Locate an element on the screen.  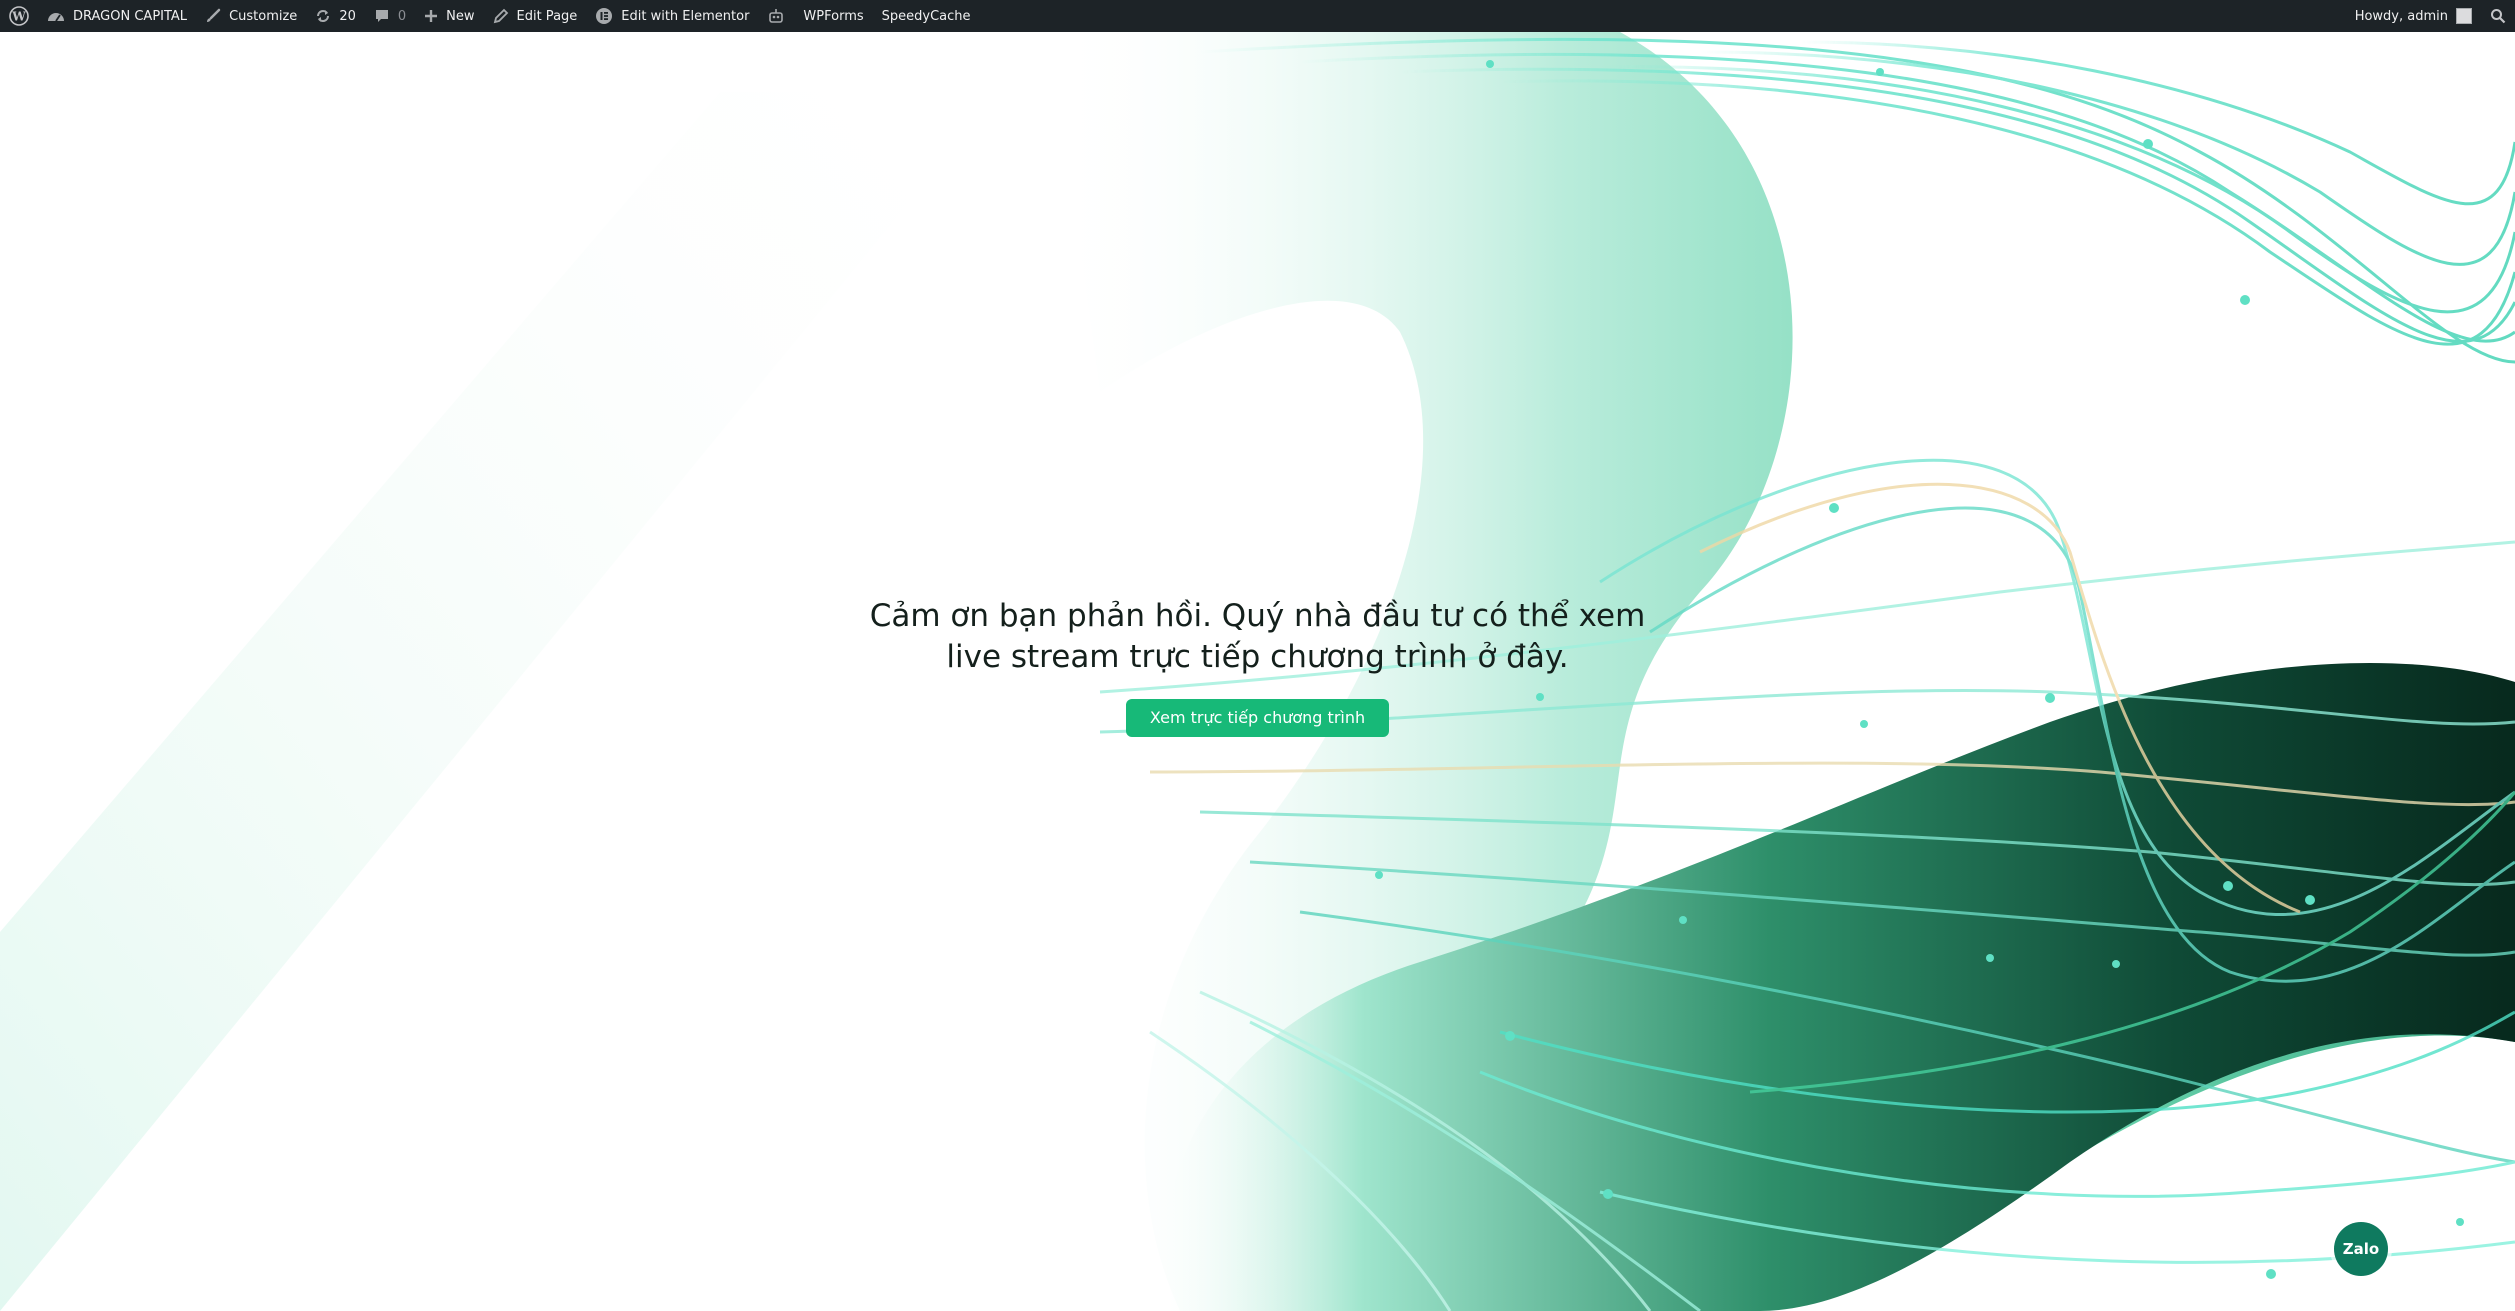
refresh-icon is located at coordinates (323, 16).